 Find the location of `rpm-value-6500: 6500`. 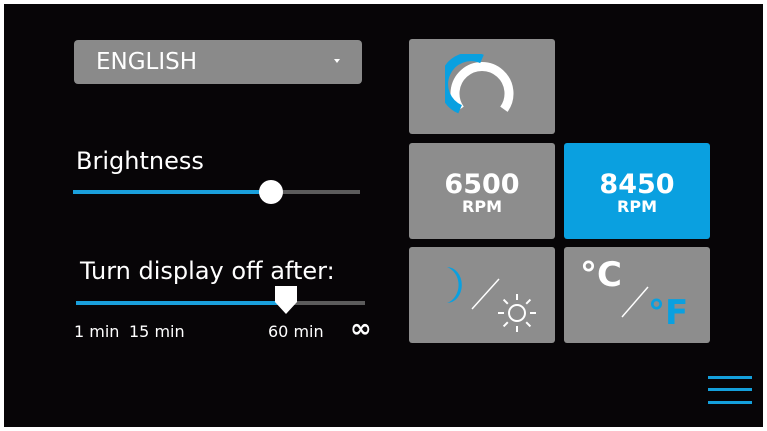

rpm-value-6500: 6500 is located at coordinates (482, 184).